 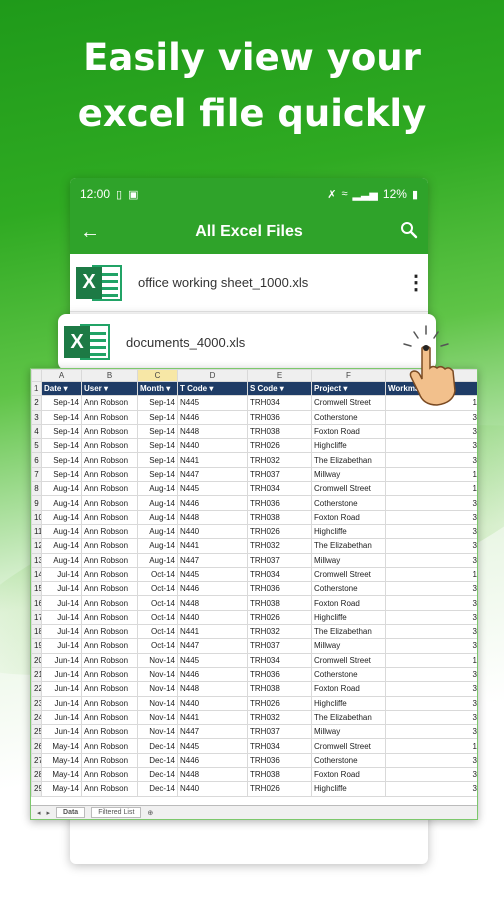 What do you see at coordinates (279, 375) in the screenshot?
I see `column-letter: E` at bounding box center [279, 375].